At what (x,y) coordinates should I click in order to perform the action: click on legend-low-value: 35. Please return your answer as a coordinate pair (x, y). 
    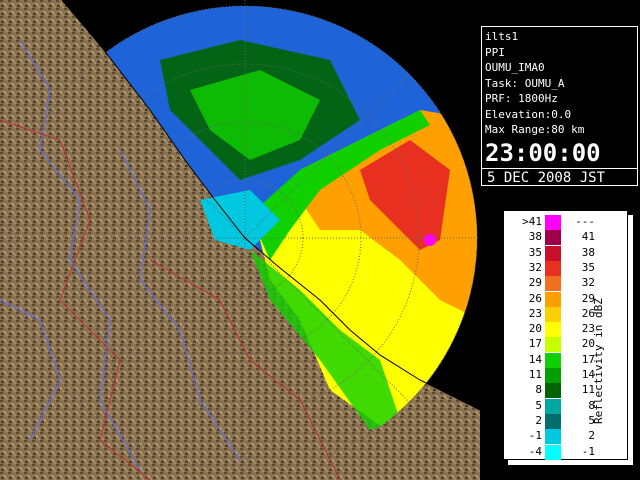
    Looking at the image, I should click on (535, 252).